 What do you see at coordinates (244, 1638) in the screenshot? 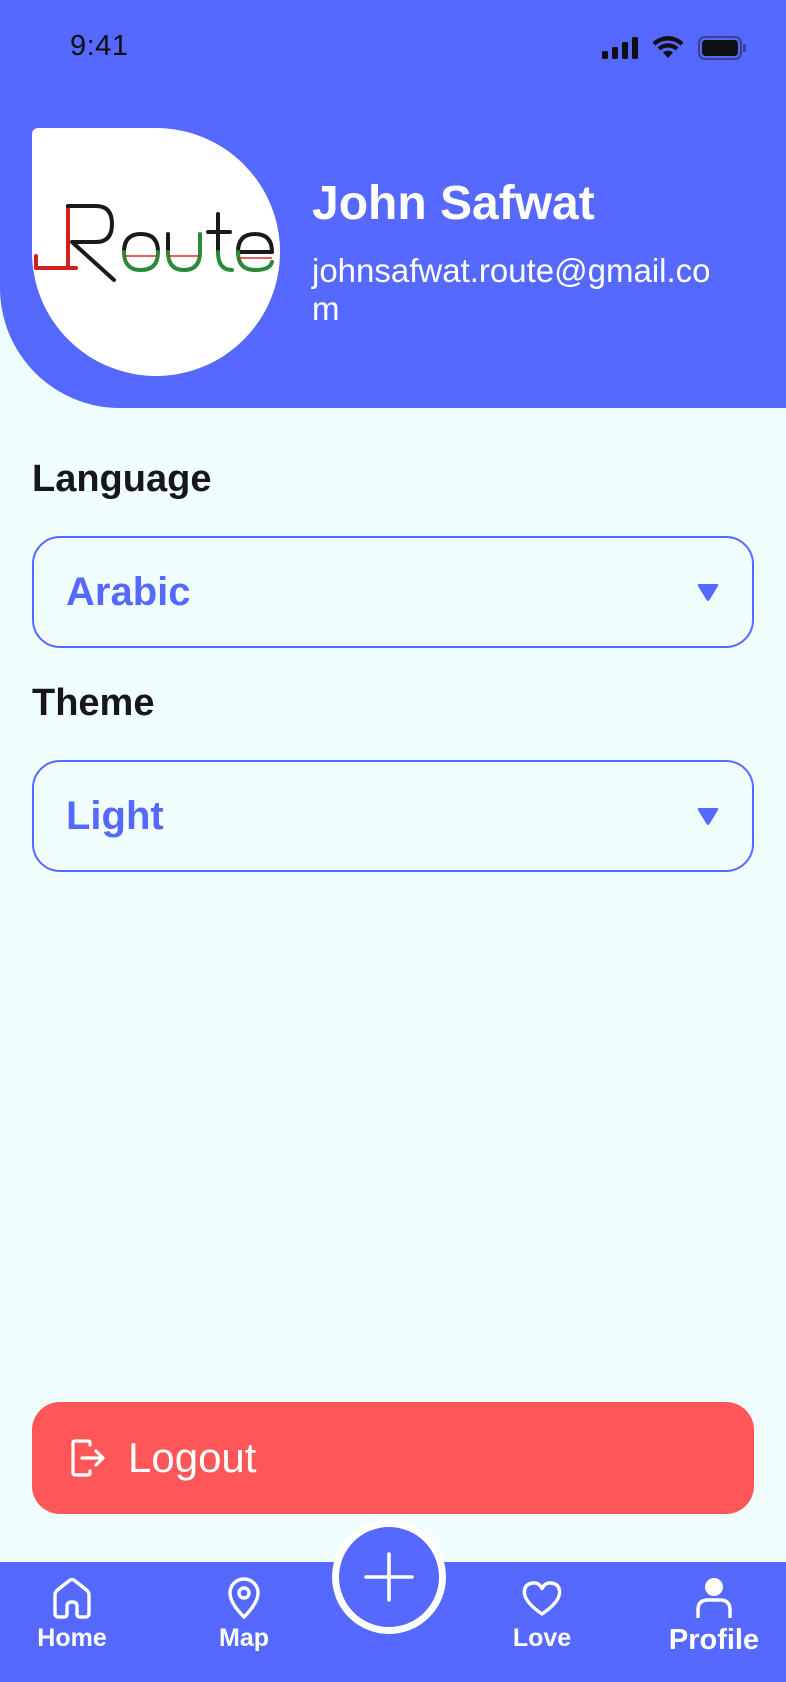
I see `nav-label-map: Map` at bounding box center [244, 1638].